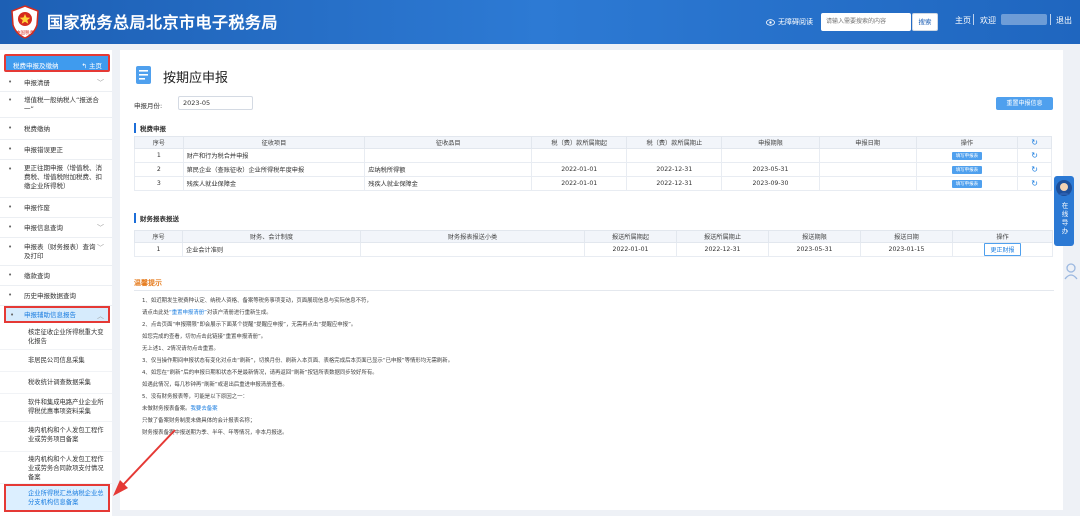 Image resolution: width=1080 pixels, height=516 pixels. I want to click on submenu-item-contract-payment: 境内机构和个人发包工程作业或劳务合同款项支付情况备案, so click(56, 468).